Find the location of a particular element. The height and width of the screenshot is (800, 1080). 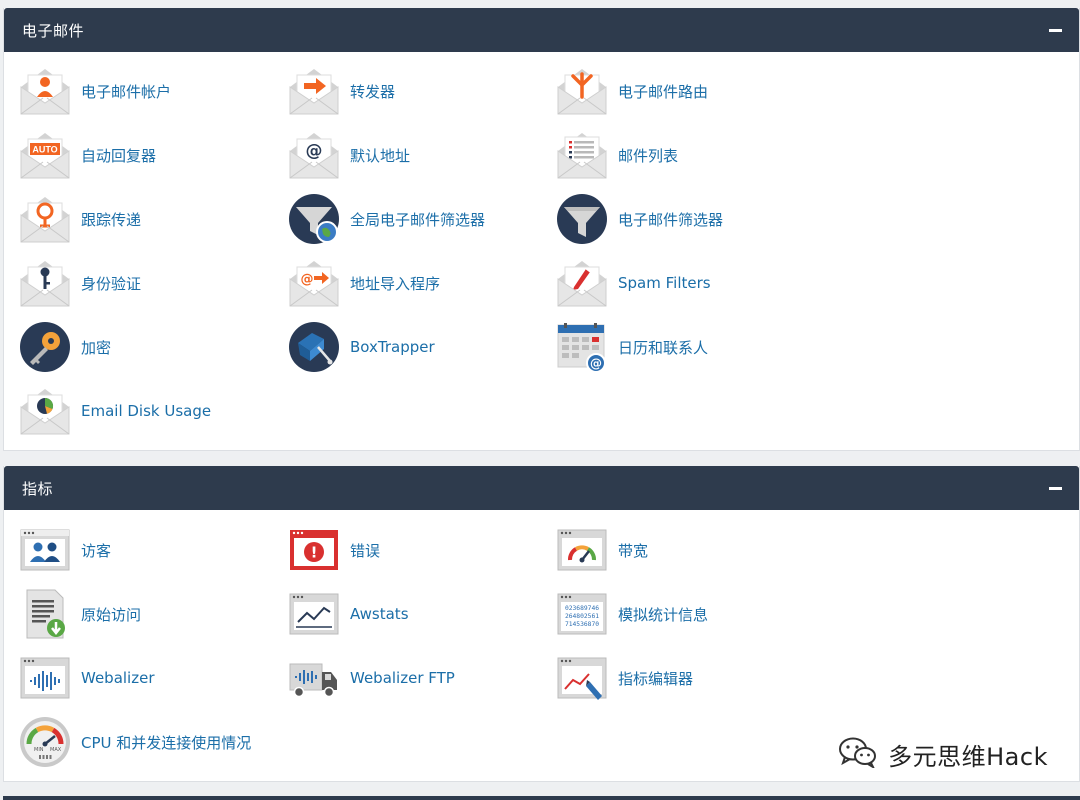

calendar-at-badge: @ is located at coordinates (596, 364).